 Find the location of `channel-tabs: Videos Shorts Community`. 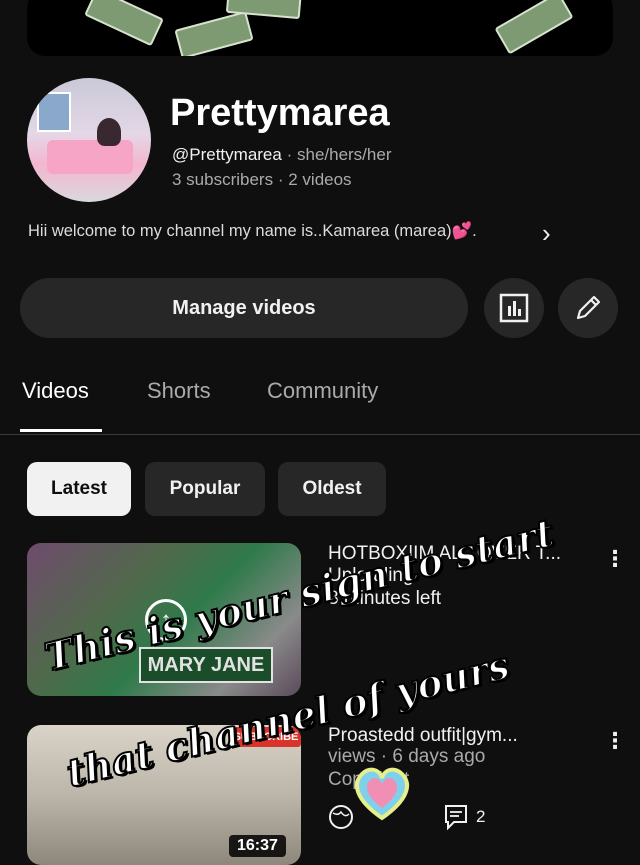

channel-tabs: Videos Shorts Community is located at coordinates (320, 402).